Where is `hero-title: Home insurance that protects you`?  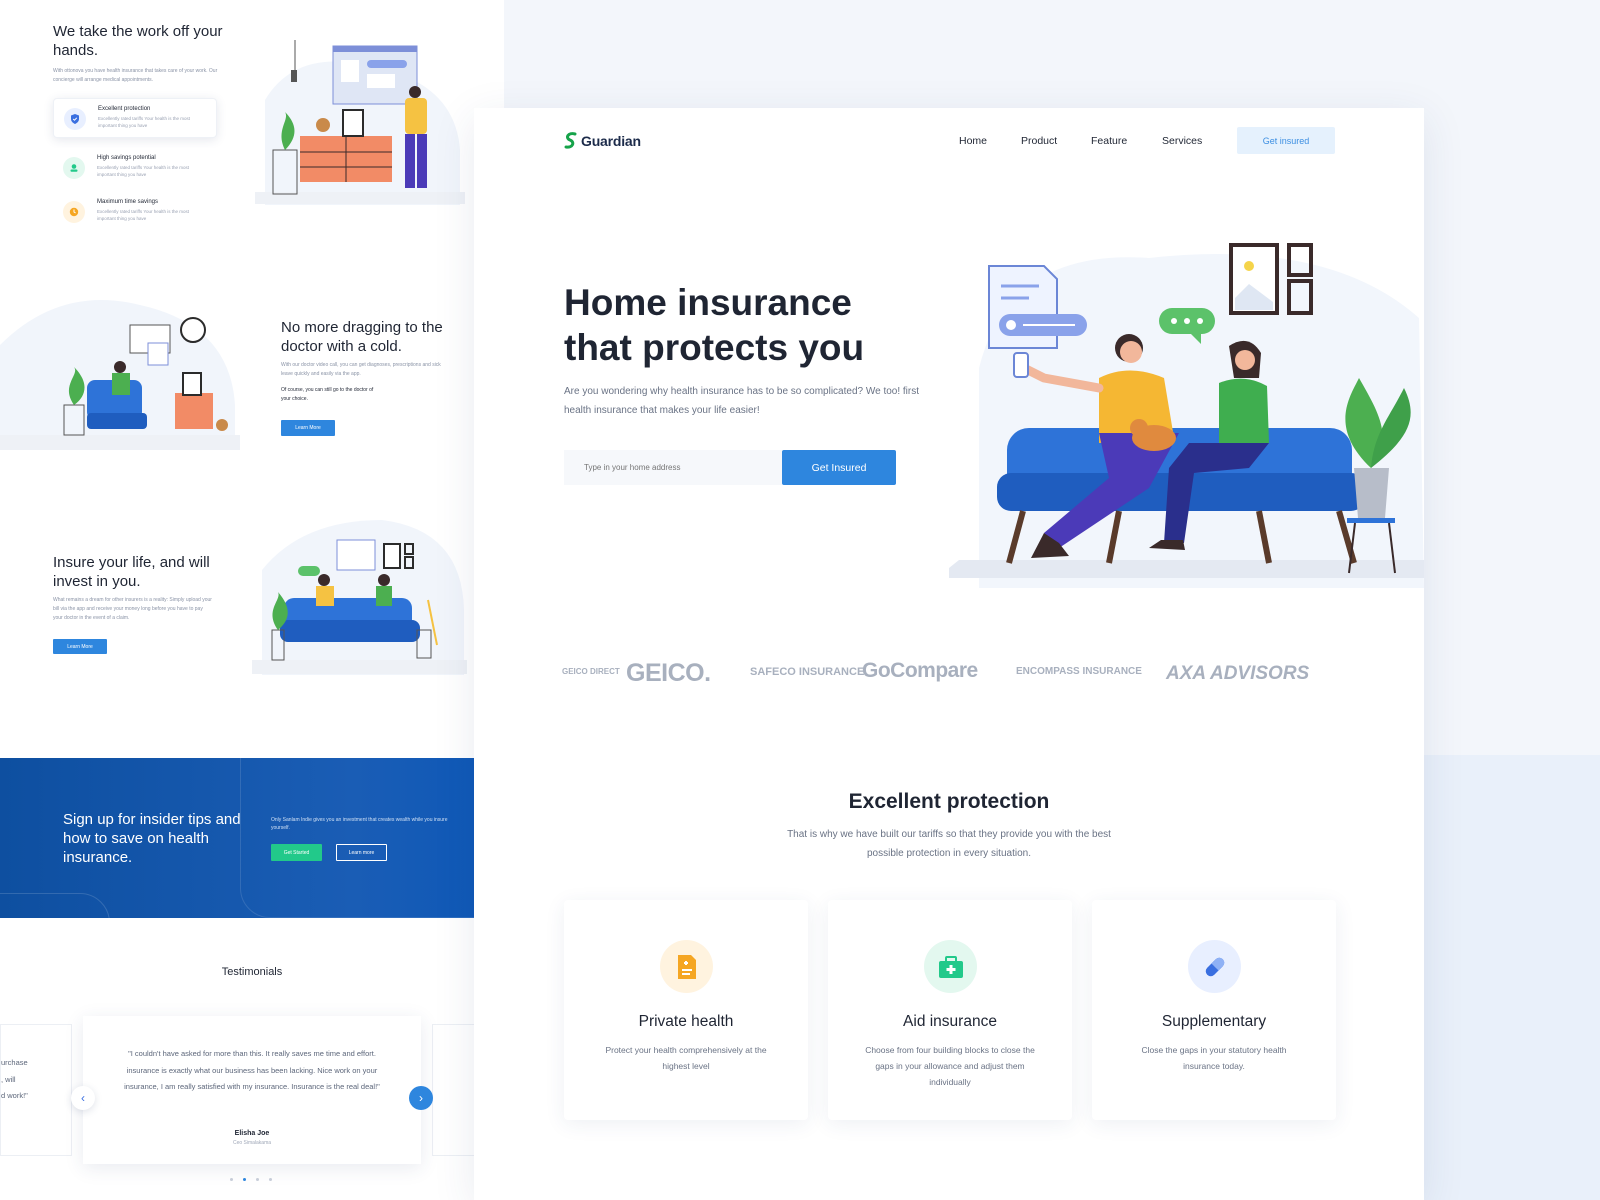
hero-title: Home insurance that protects you is located at coordinates (714, 325).